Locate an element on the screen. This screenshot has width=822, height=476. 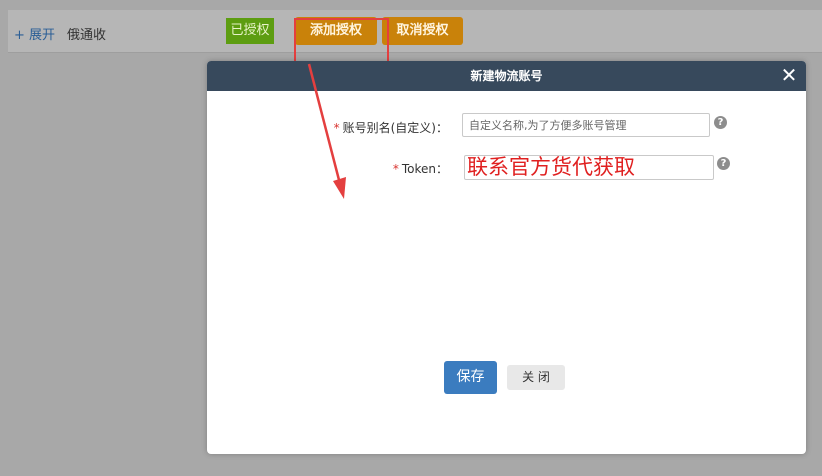
alias-input is located at coordinates (586, 125).